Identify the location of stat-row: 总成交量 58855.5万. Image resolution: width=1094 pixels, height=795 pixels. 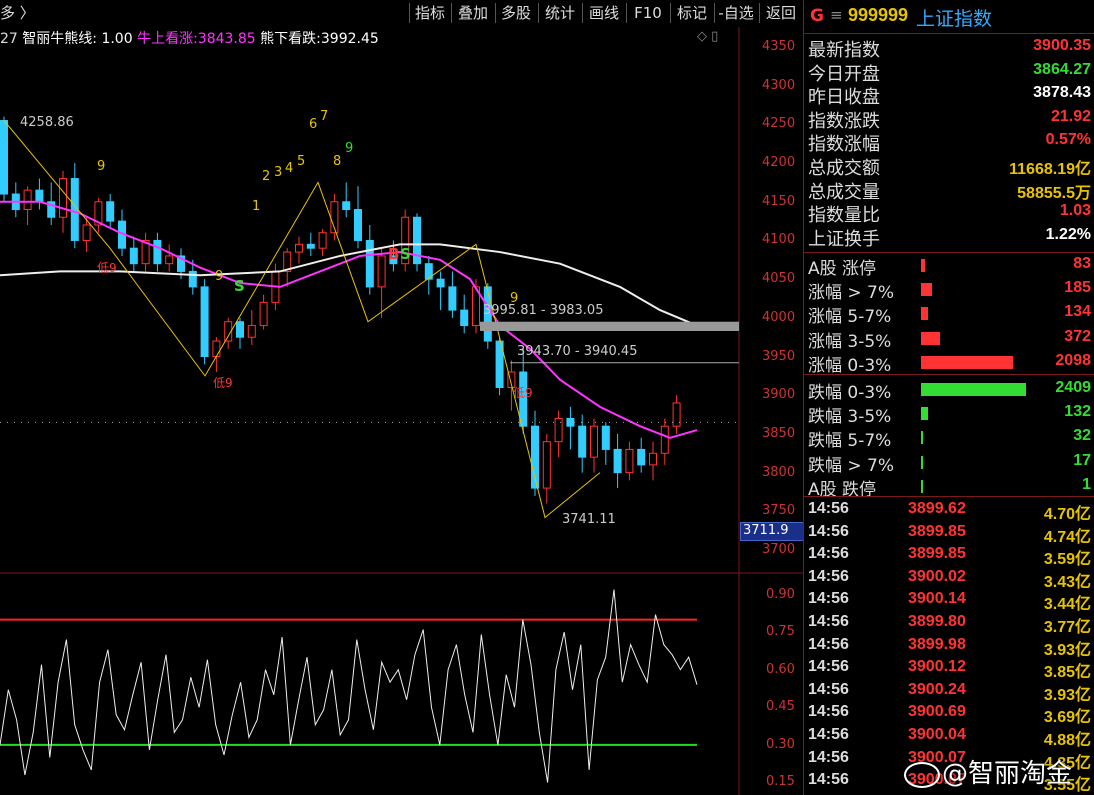
(949, 190).